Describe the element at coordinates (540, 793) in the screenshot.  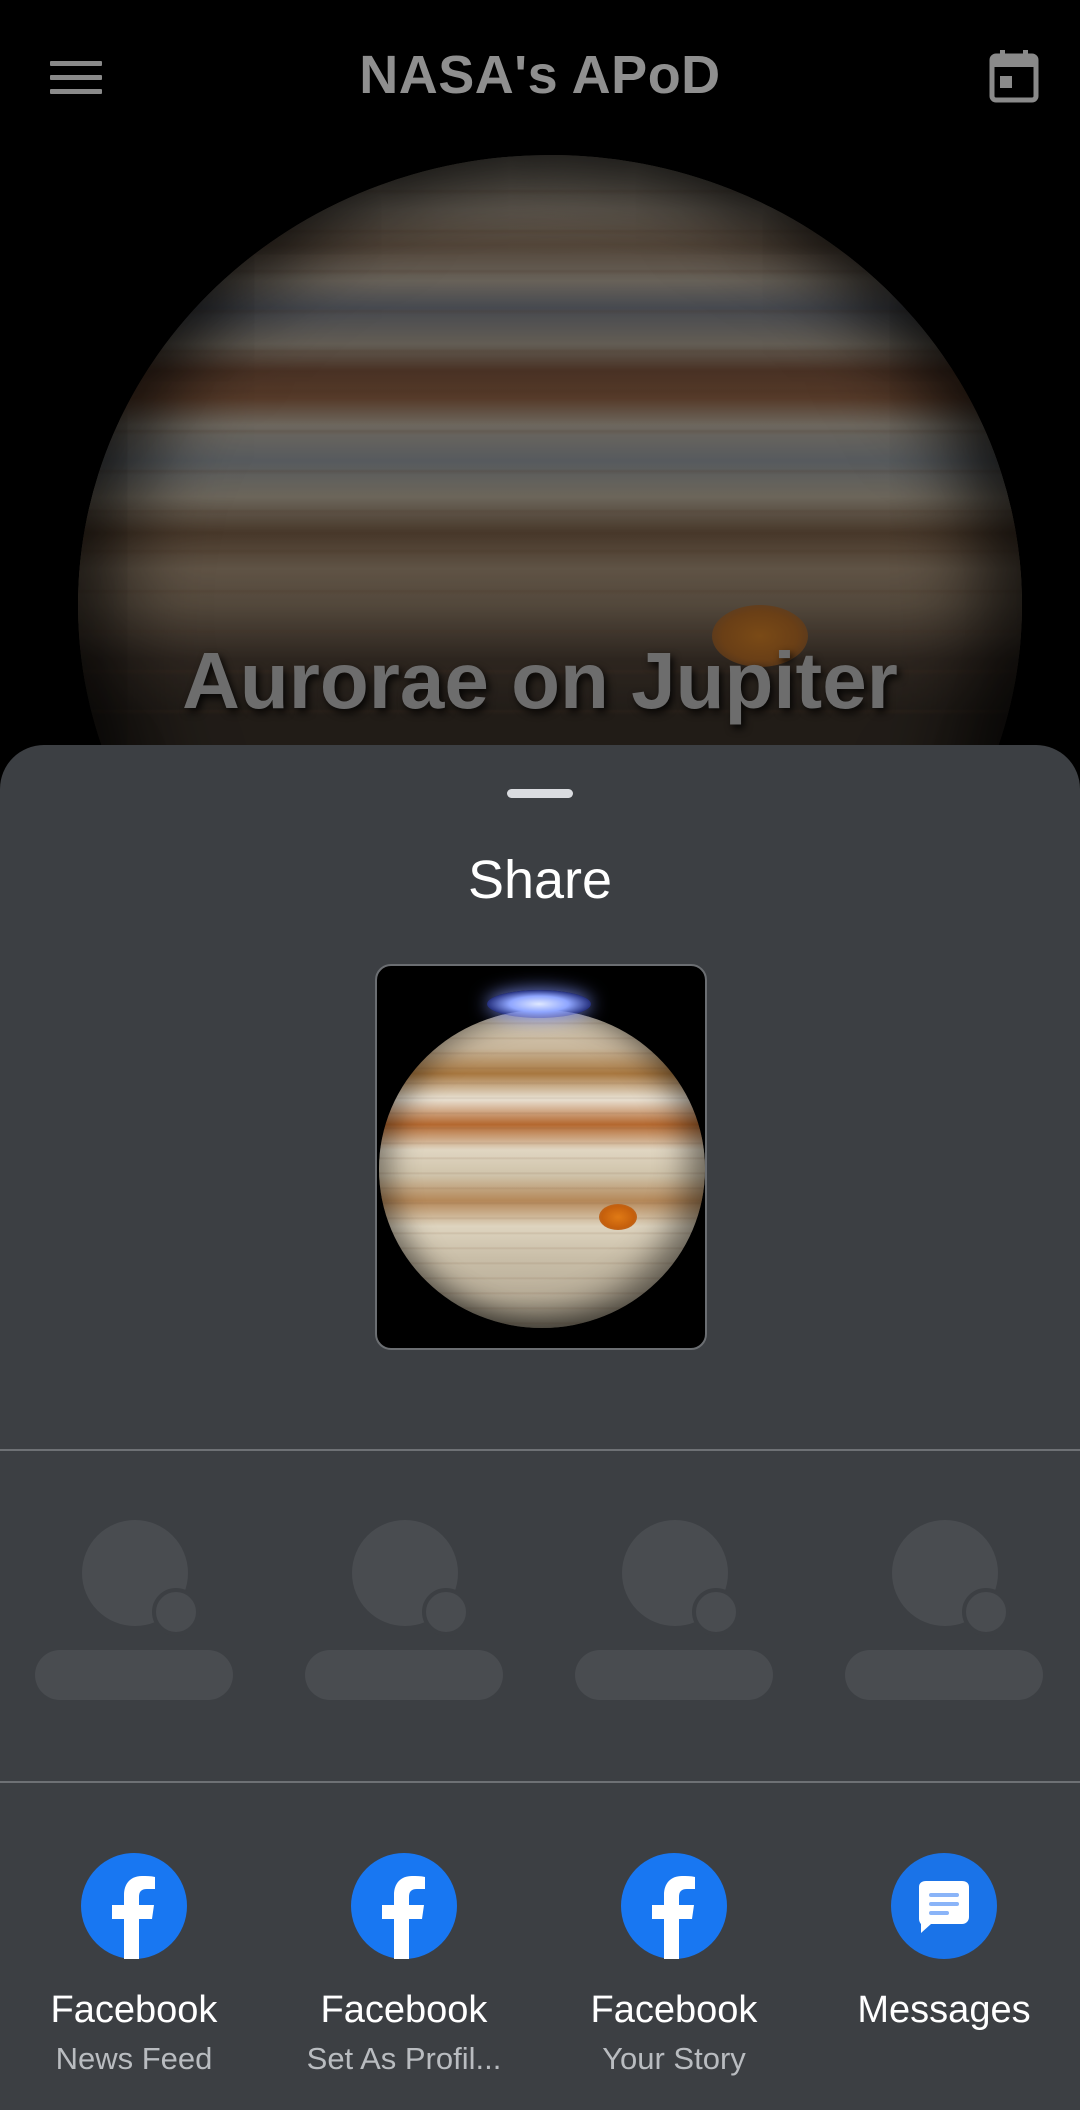
I see `sheet-drag-handle` at that location.